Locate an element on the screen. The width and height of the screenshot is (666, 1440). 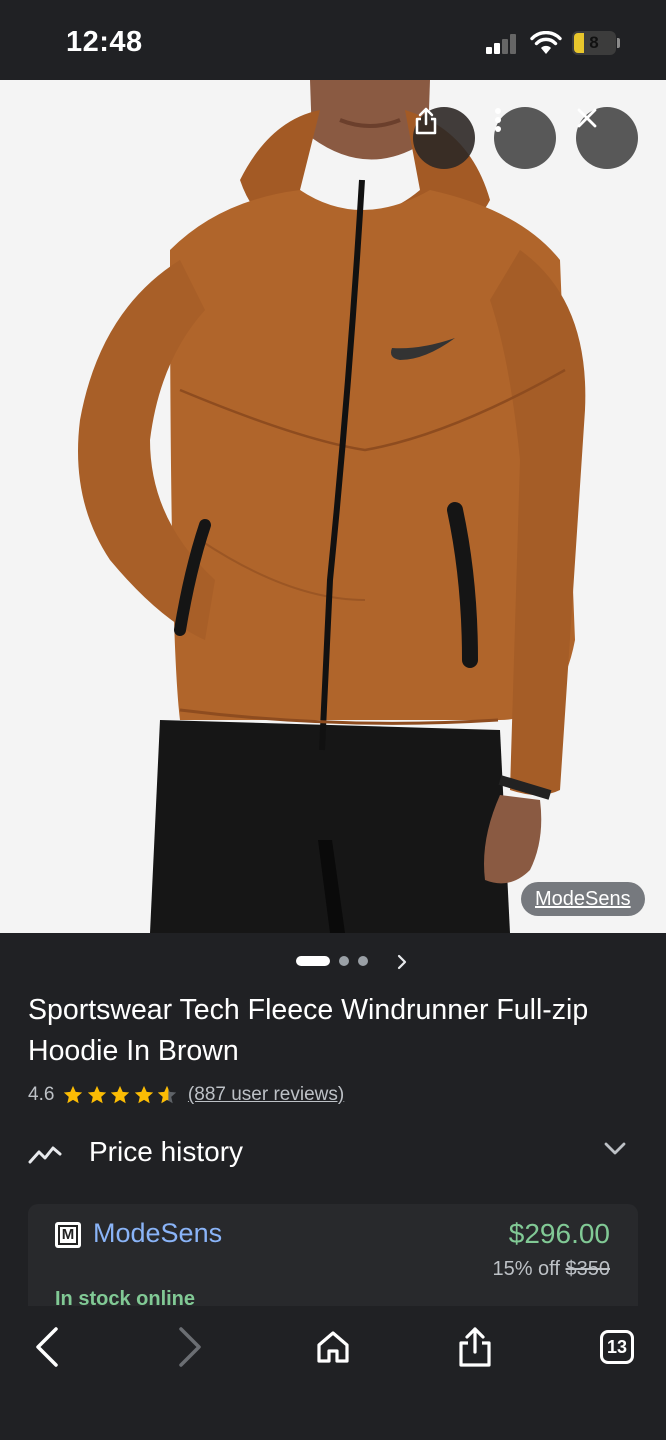
back-button is located at coordinates (47, 1347).